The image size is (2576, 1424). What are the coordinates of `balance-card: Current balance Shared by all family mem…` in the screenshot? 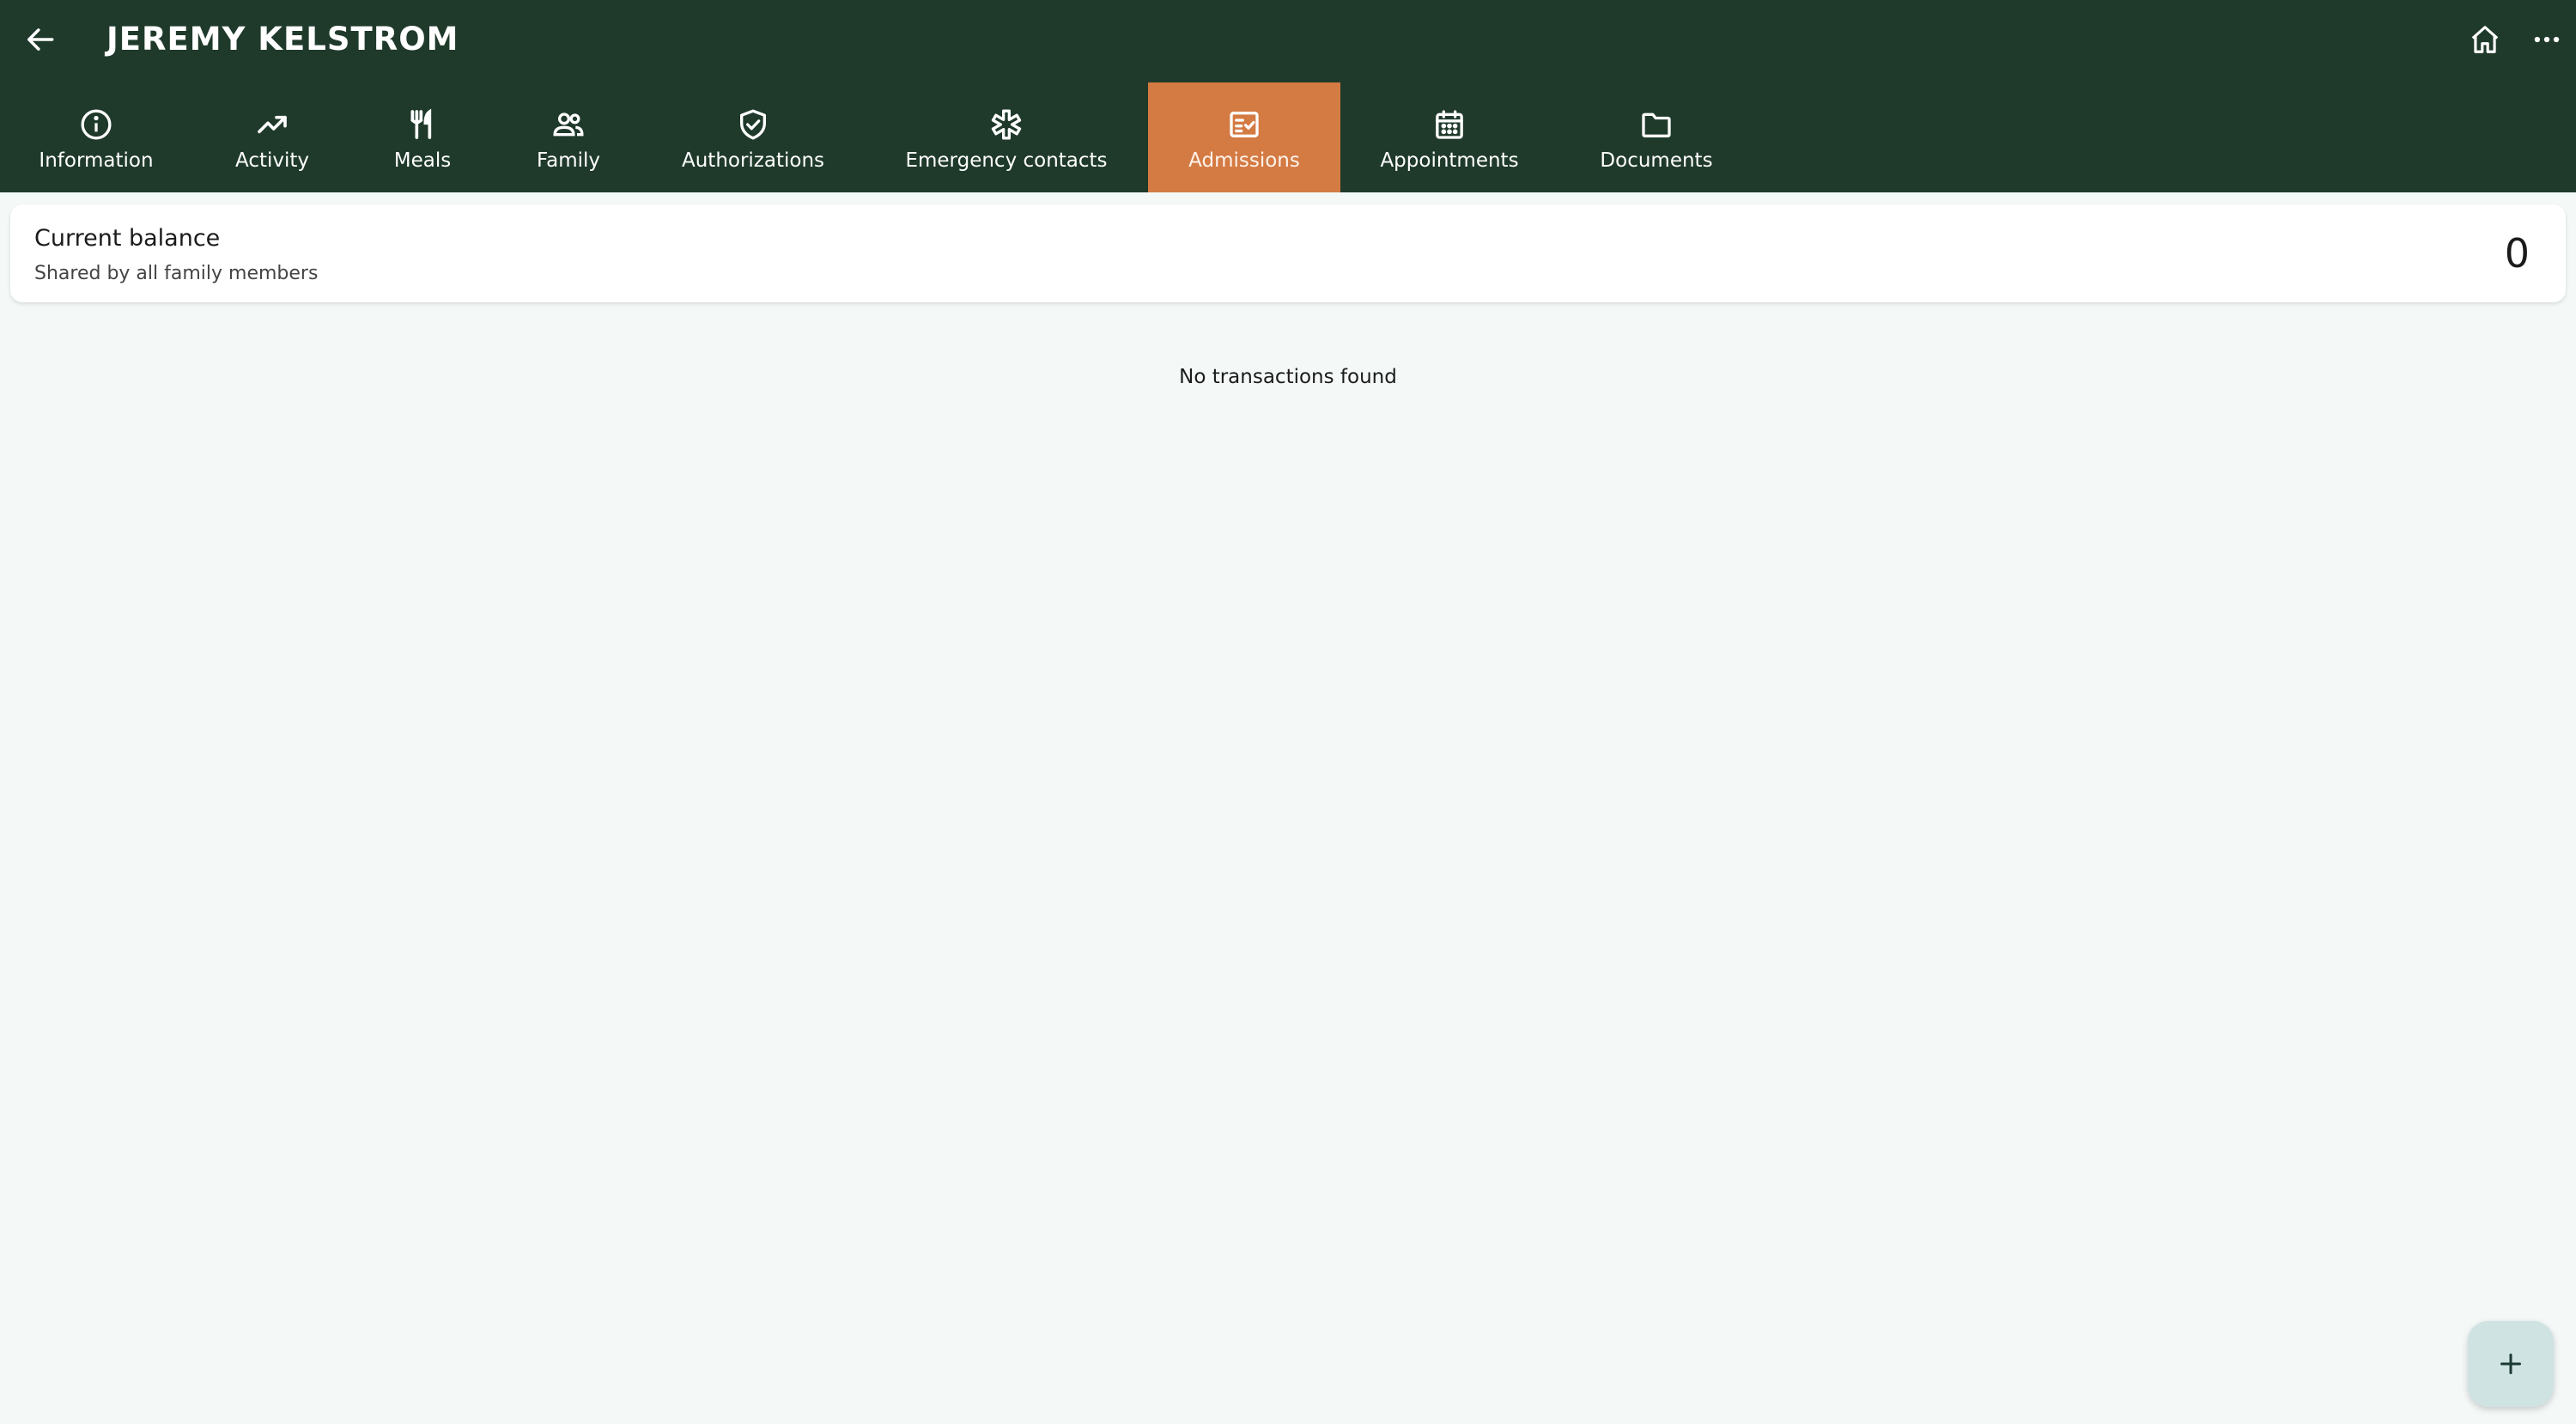 It's located at (1288, 253).